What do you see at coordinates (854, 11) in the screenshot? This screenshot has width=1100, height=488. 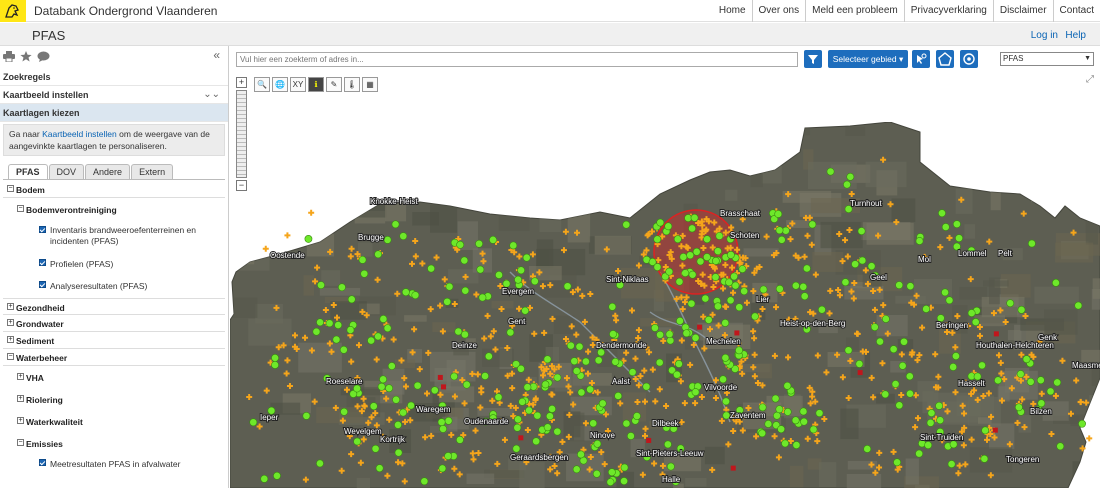 I see `nav-meld-probleem: Meld een probleem` at bounding box center [854, 11].